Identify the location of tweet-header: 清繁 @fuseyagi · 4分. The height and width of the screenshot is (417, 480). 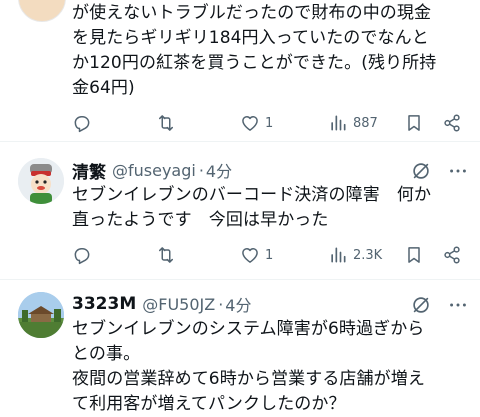
(152, 170).